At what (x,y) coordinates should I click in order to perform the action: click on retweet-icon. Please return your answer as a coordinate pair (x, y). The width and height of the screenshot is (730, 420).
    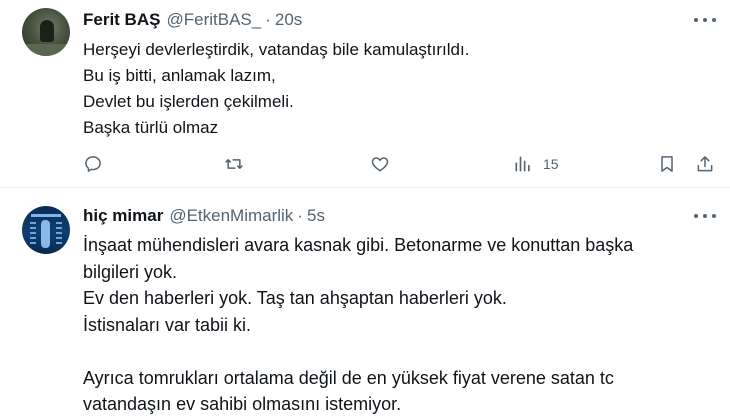
    Looking at the image, I should click on (234, 164).